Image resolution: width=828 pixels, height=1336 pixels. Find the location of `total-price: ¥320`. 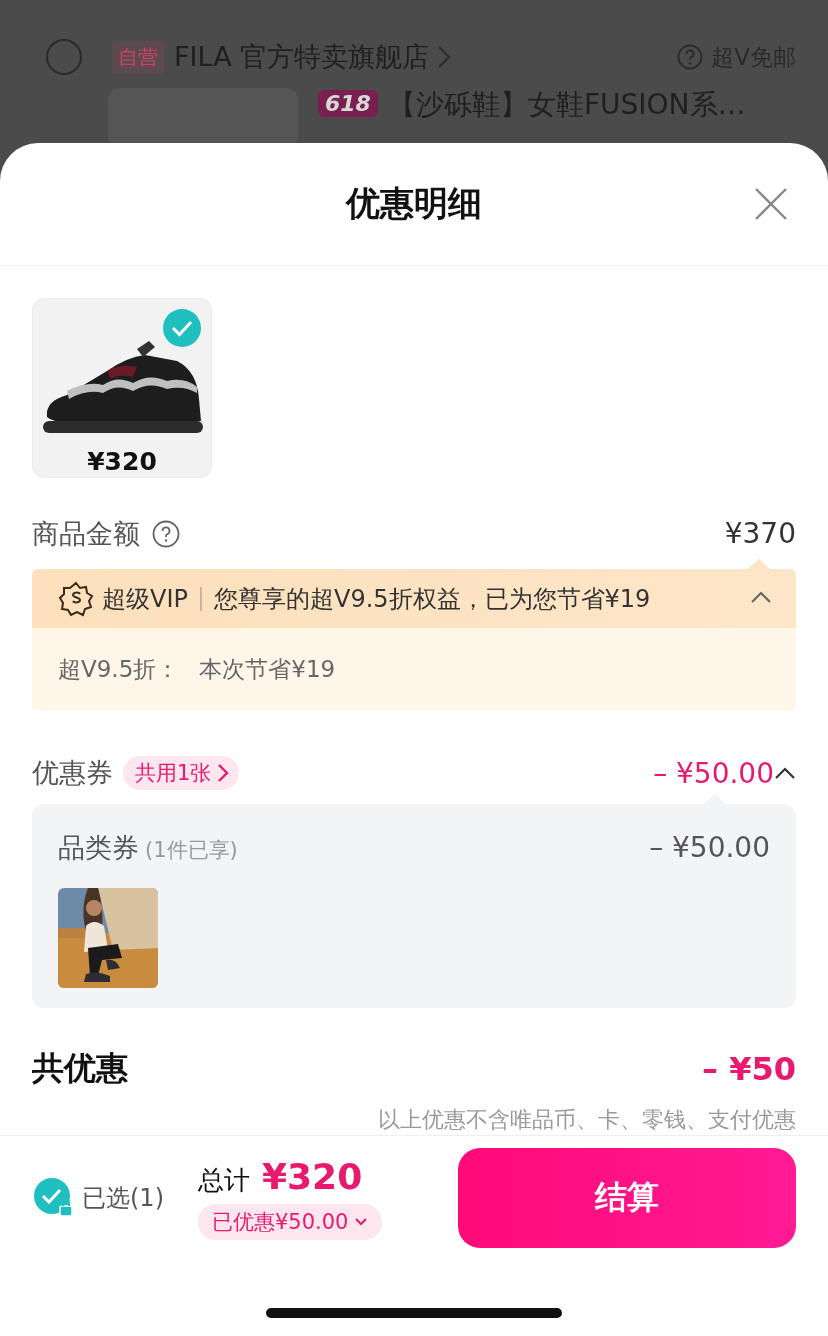

total-price: ¥320 is located at coordinates (312, 1176).